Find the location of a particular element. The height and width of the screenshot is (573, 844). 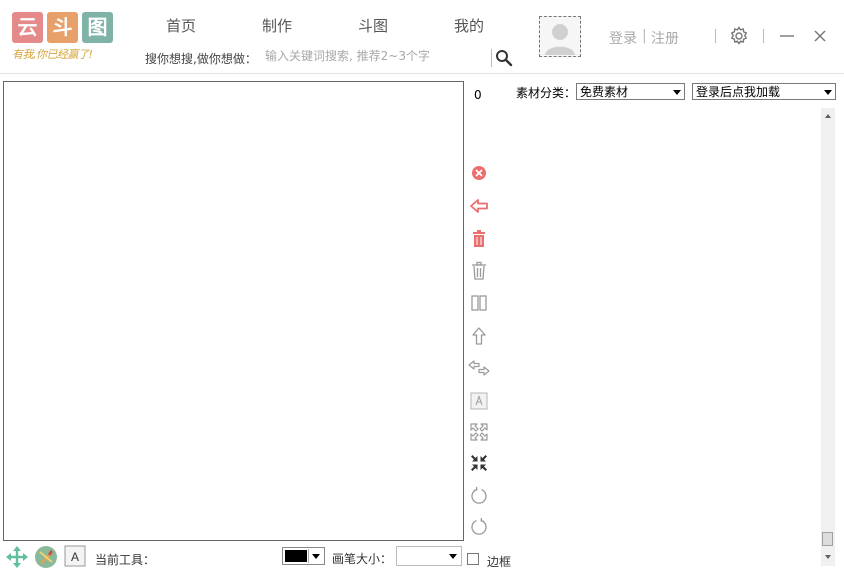

search-input is located at coordinates (376, 56).